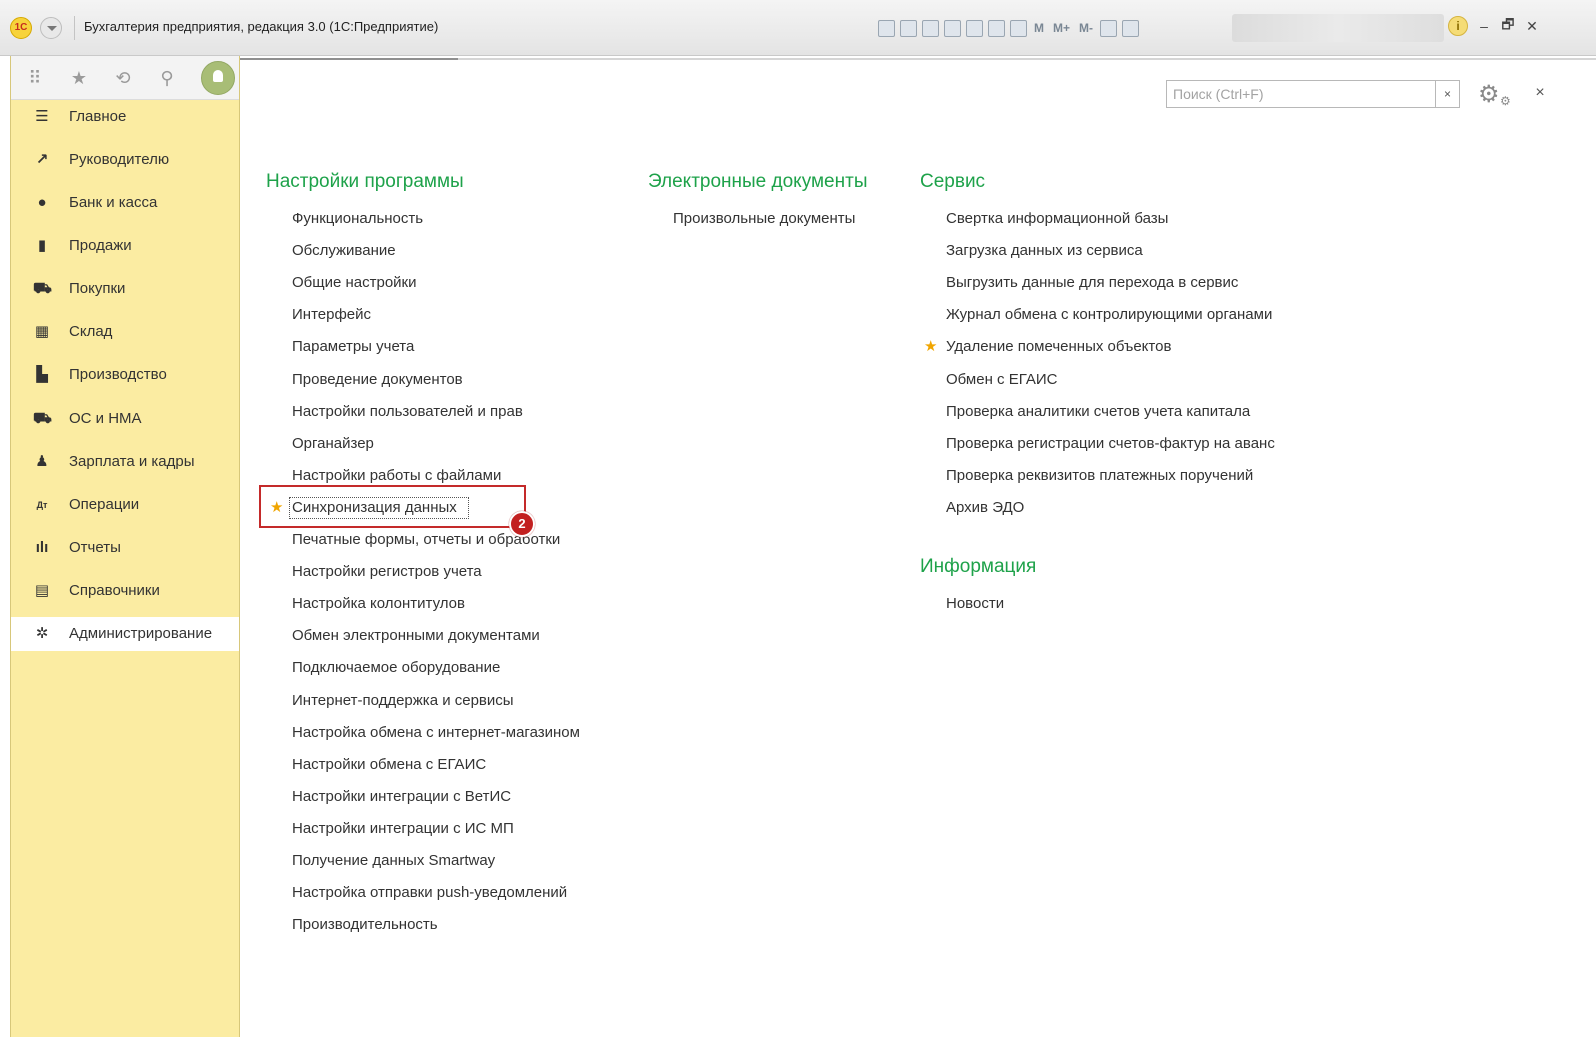  What do you see at coordinates (1039, 28) in the screenshot?
I see `memory-button: M` at bounding box center [1039, 28].